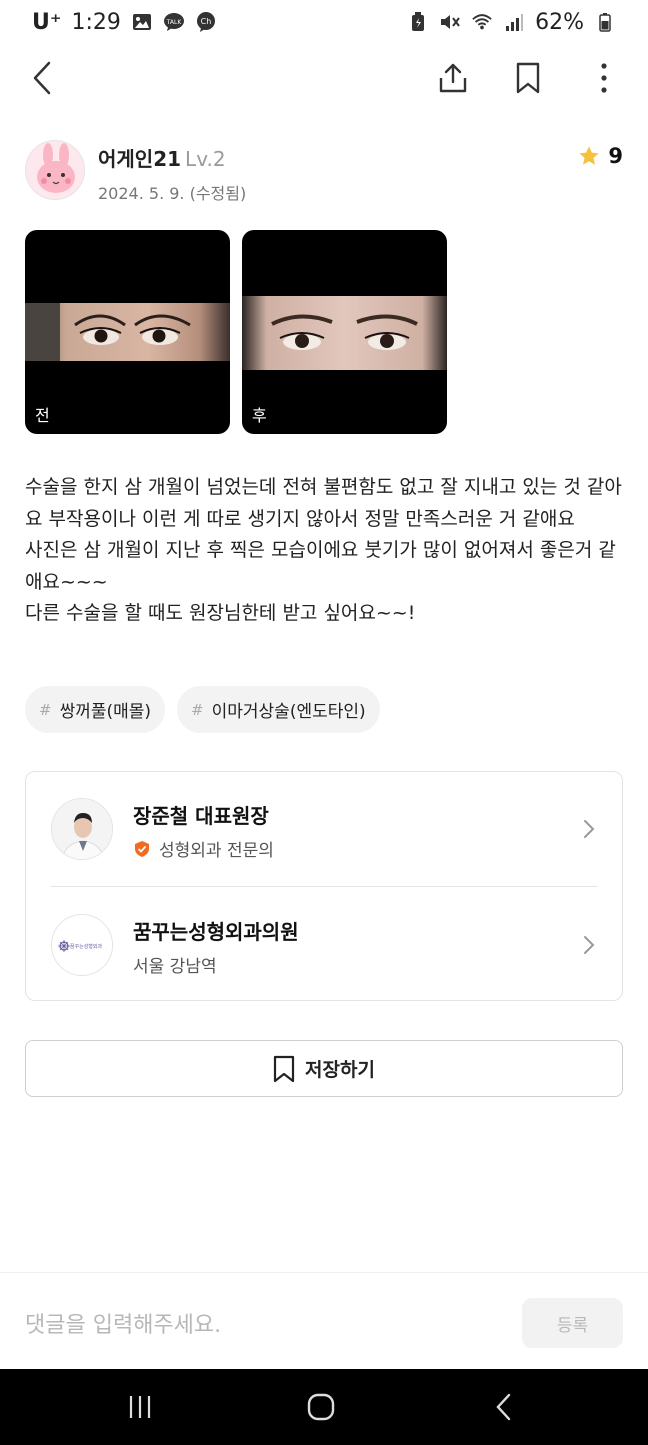 The width and height of the screenshot is (648, 1445). Describe the element at coordinates (589, 155) in the screenshot. I see `star-icon` at that location.